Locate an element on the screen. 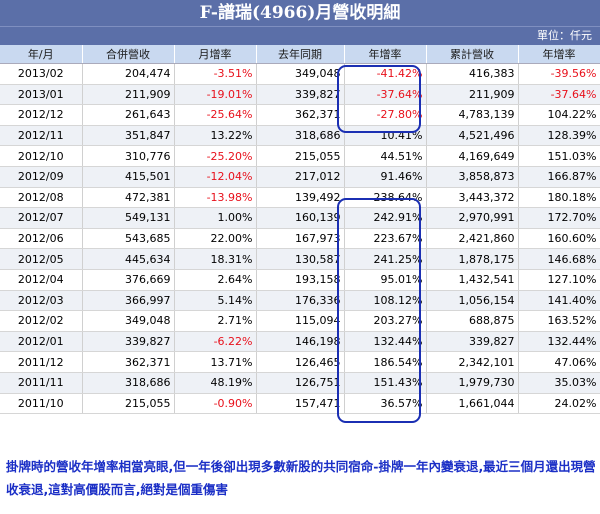  cell-cumulative: 2,342,101 is located at coordinates (472, 362).